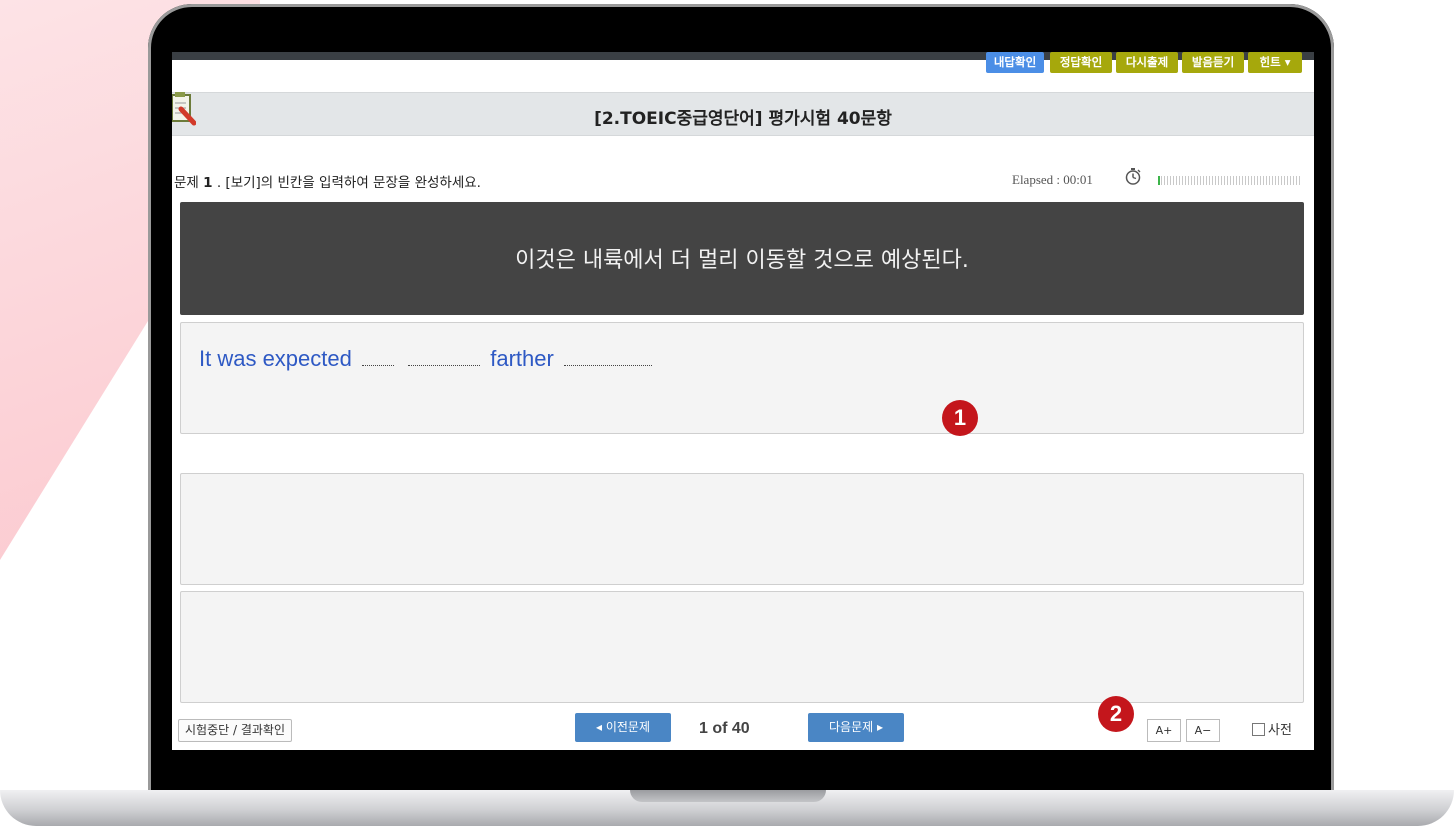 The image size is (1454, 832). Describe the element at coordinates (1258, 729) in the screenshot. I see `dictionary-checkbox` at that location.